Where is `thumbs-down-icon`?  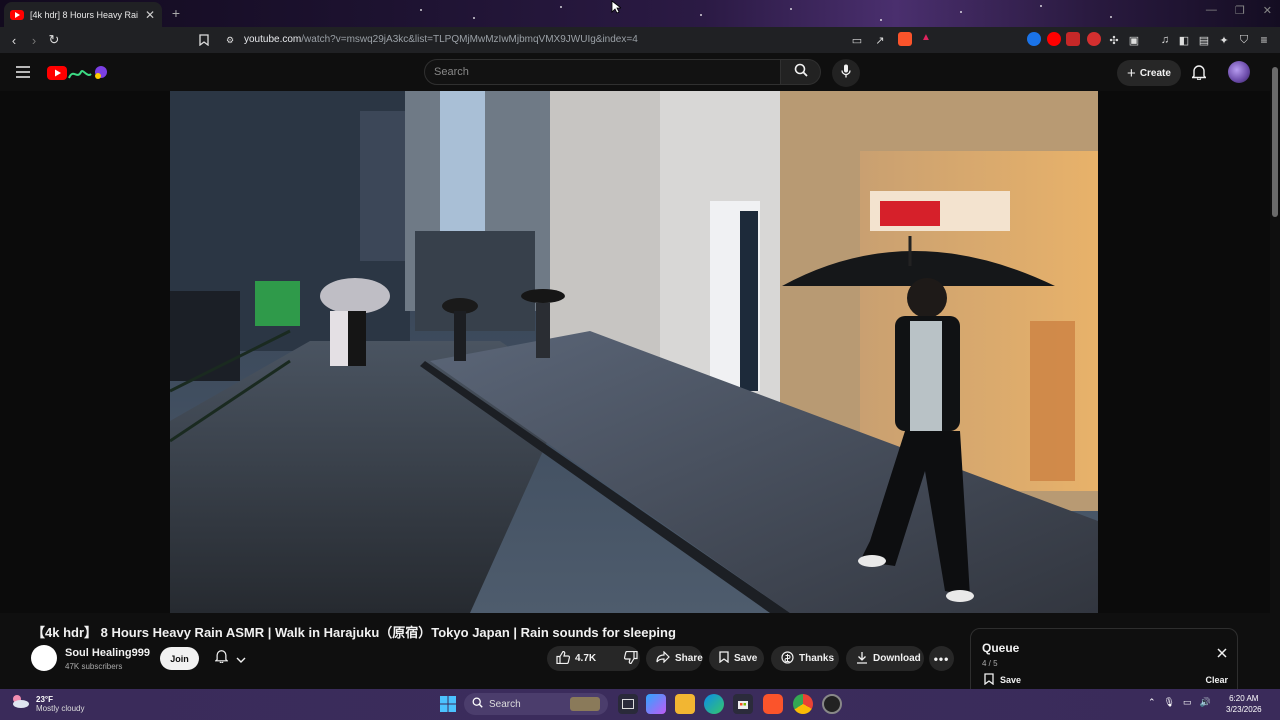
thumbs-down-icon is located at coordinates (631, 658).